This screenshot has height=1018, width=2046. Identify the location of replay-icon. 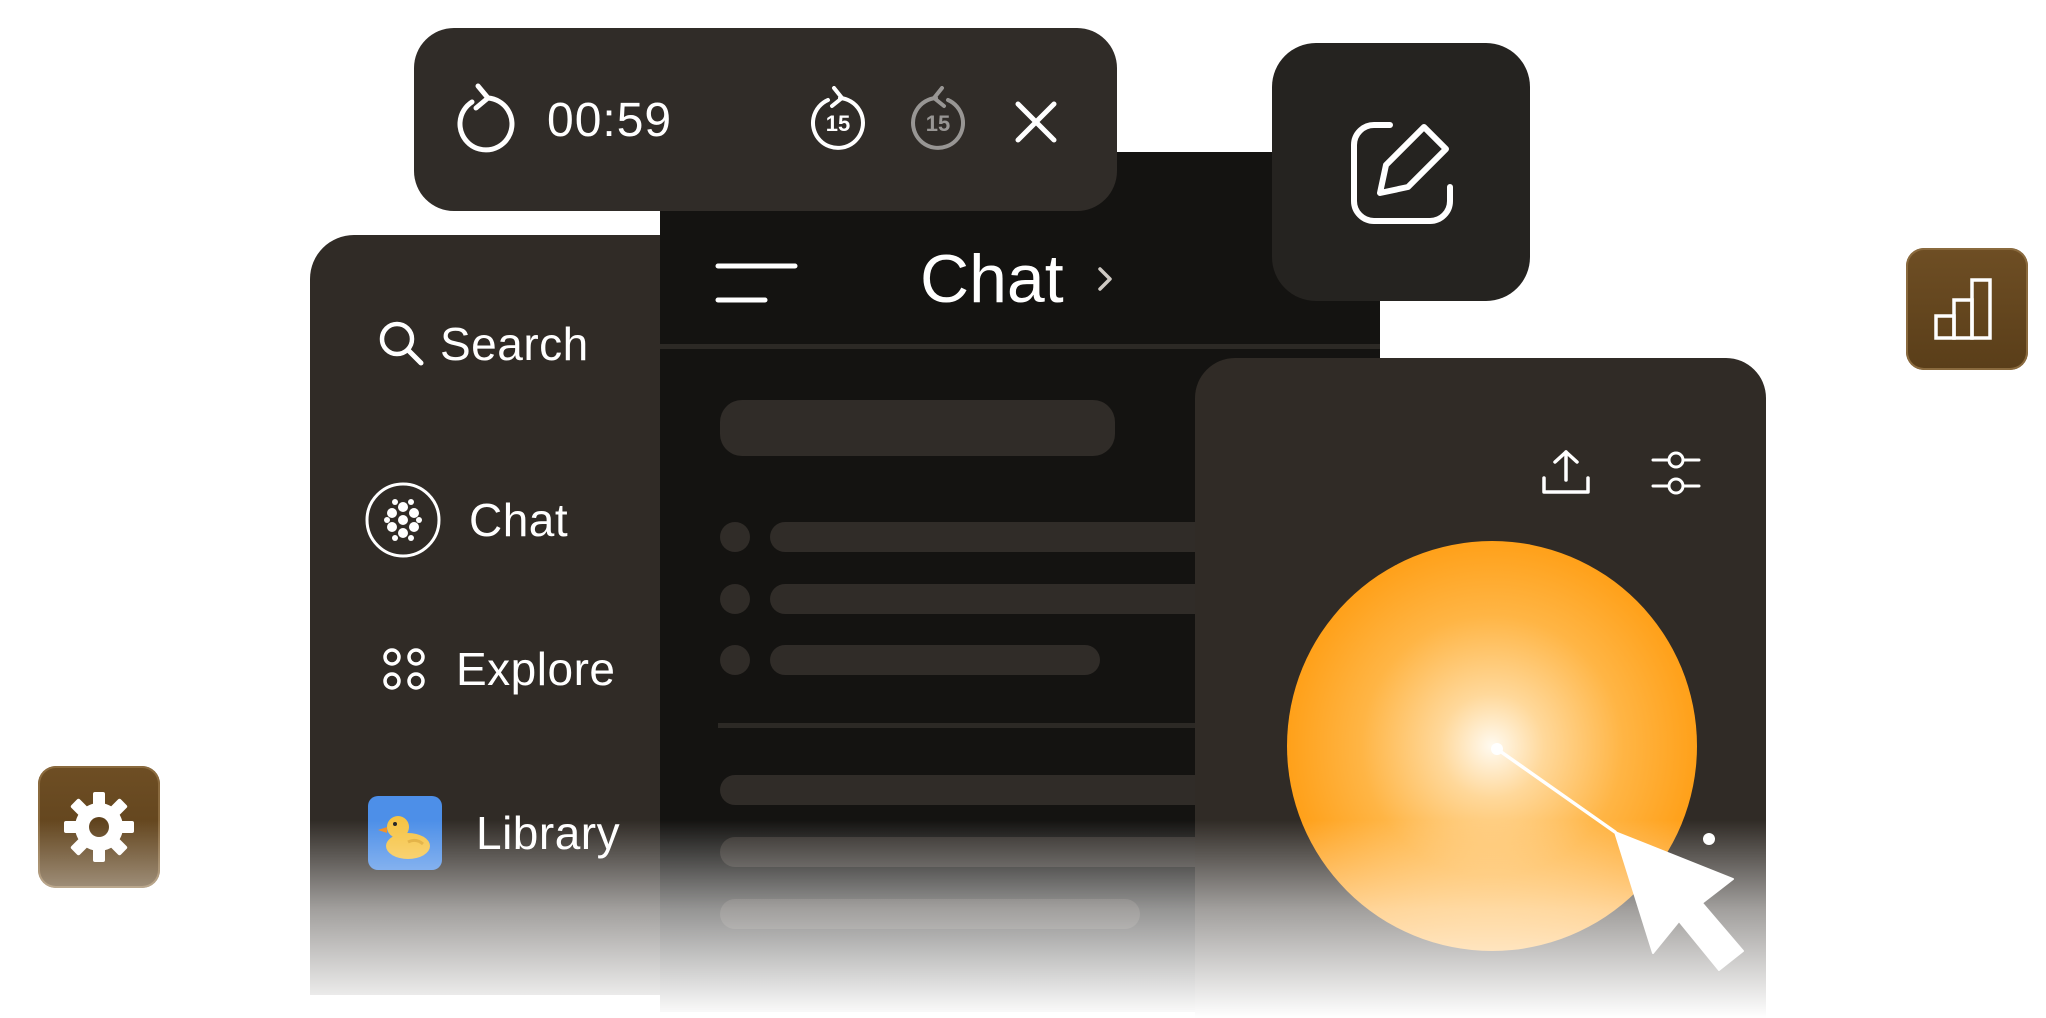
(486, 119).